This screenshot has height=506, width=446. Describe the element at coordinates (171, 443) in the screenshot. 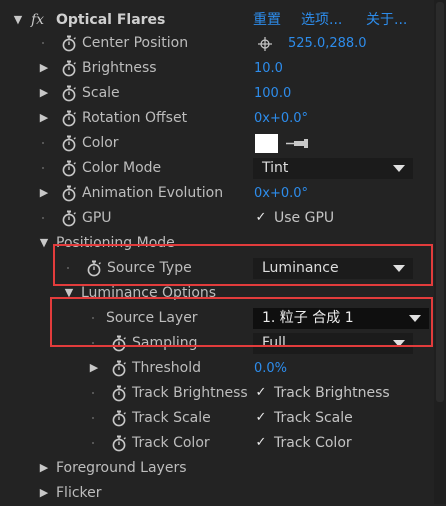

I see `track-color-label: Track Color` at that location.